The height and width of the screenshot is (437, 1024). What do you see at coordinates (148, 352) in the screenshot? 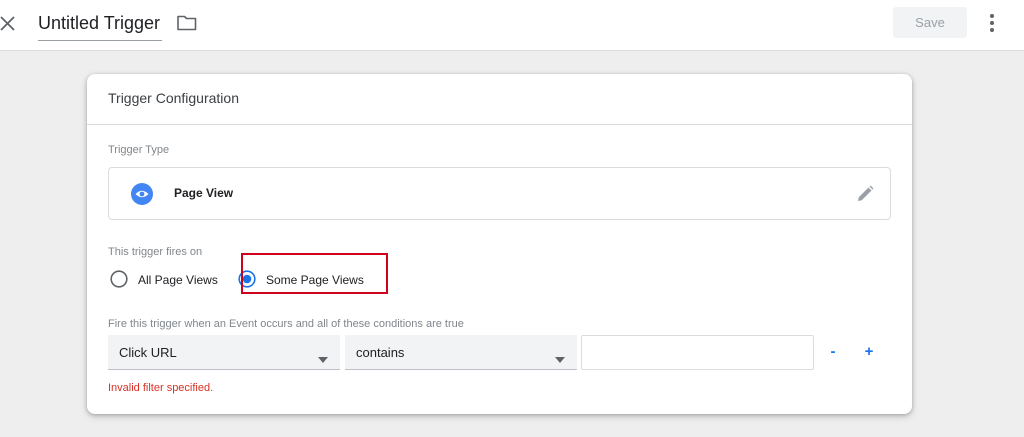
I see `variable-select-value: Click URL` at bounding box center [148, 352].